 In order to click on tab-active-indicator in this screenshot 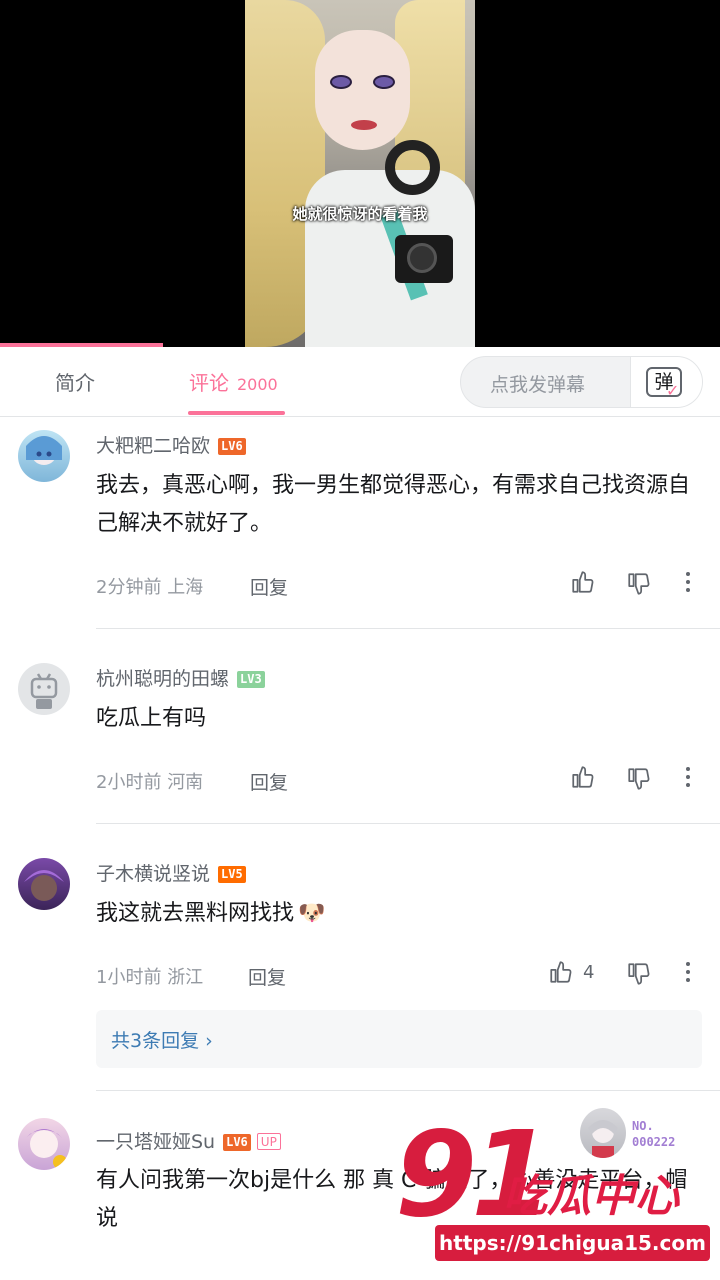, I will do `click(236, 413)`.